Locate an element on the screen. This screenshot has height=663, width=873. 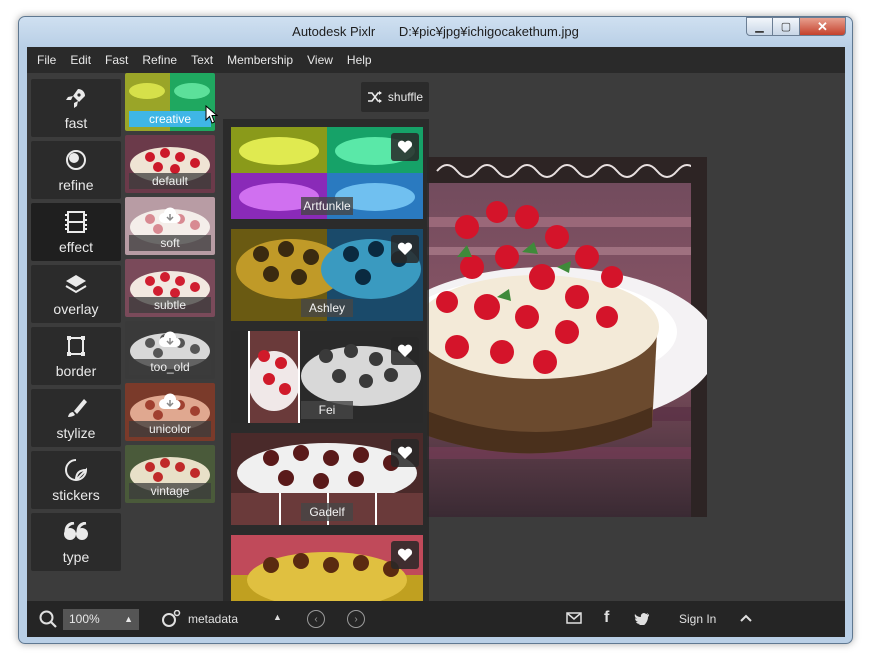
effect-fei: Fei is located at coordinates (327, 377).